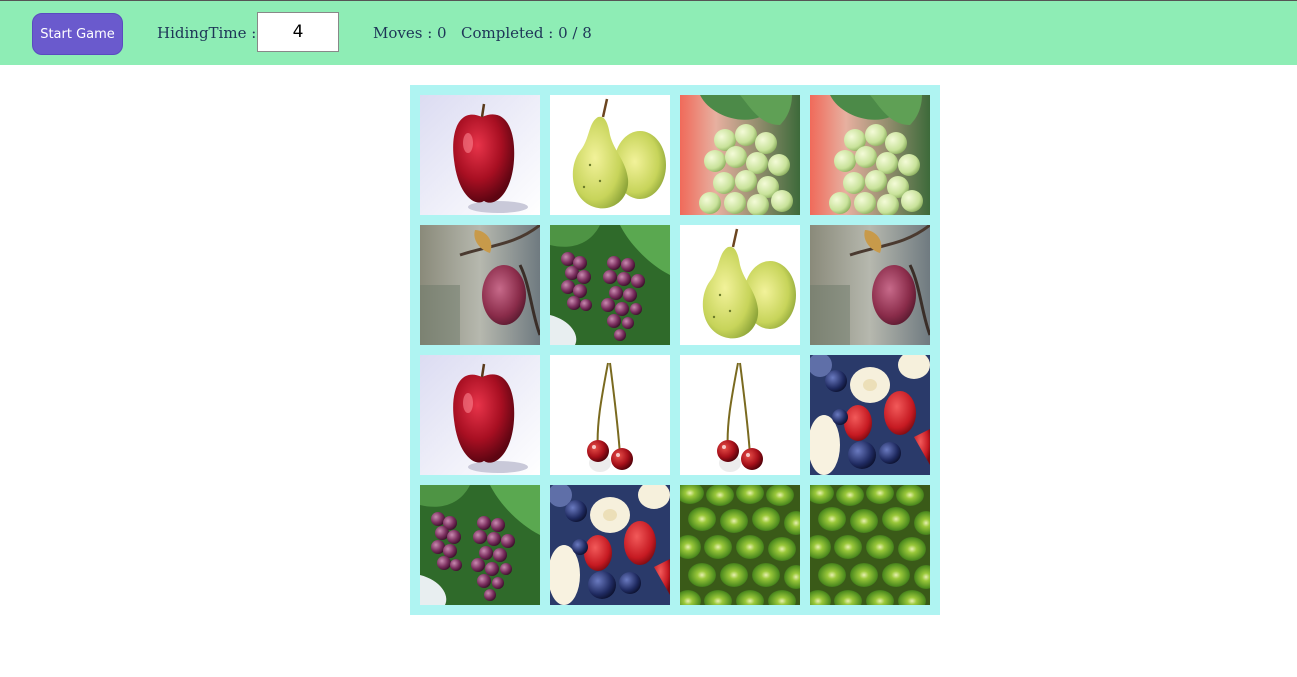 The height and width of the screenshot is (677, 1297). What do you see at coordinates (526, 33) in the screenshot?
I see `completed-counter: Completed : 0 / 8` at bounding box center [526, 33].